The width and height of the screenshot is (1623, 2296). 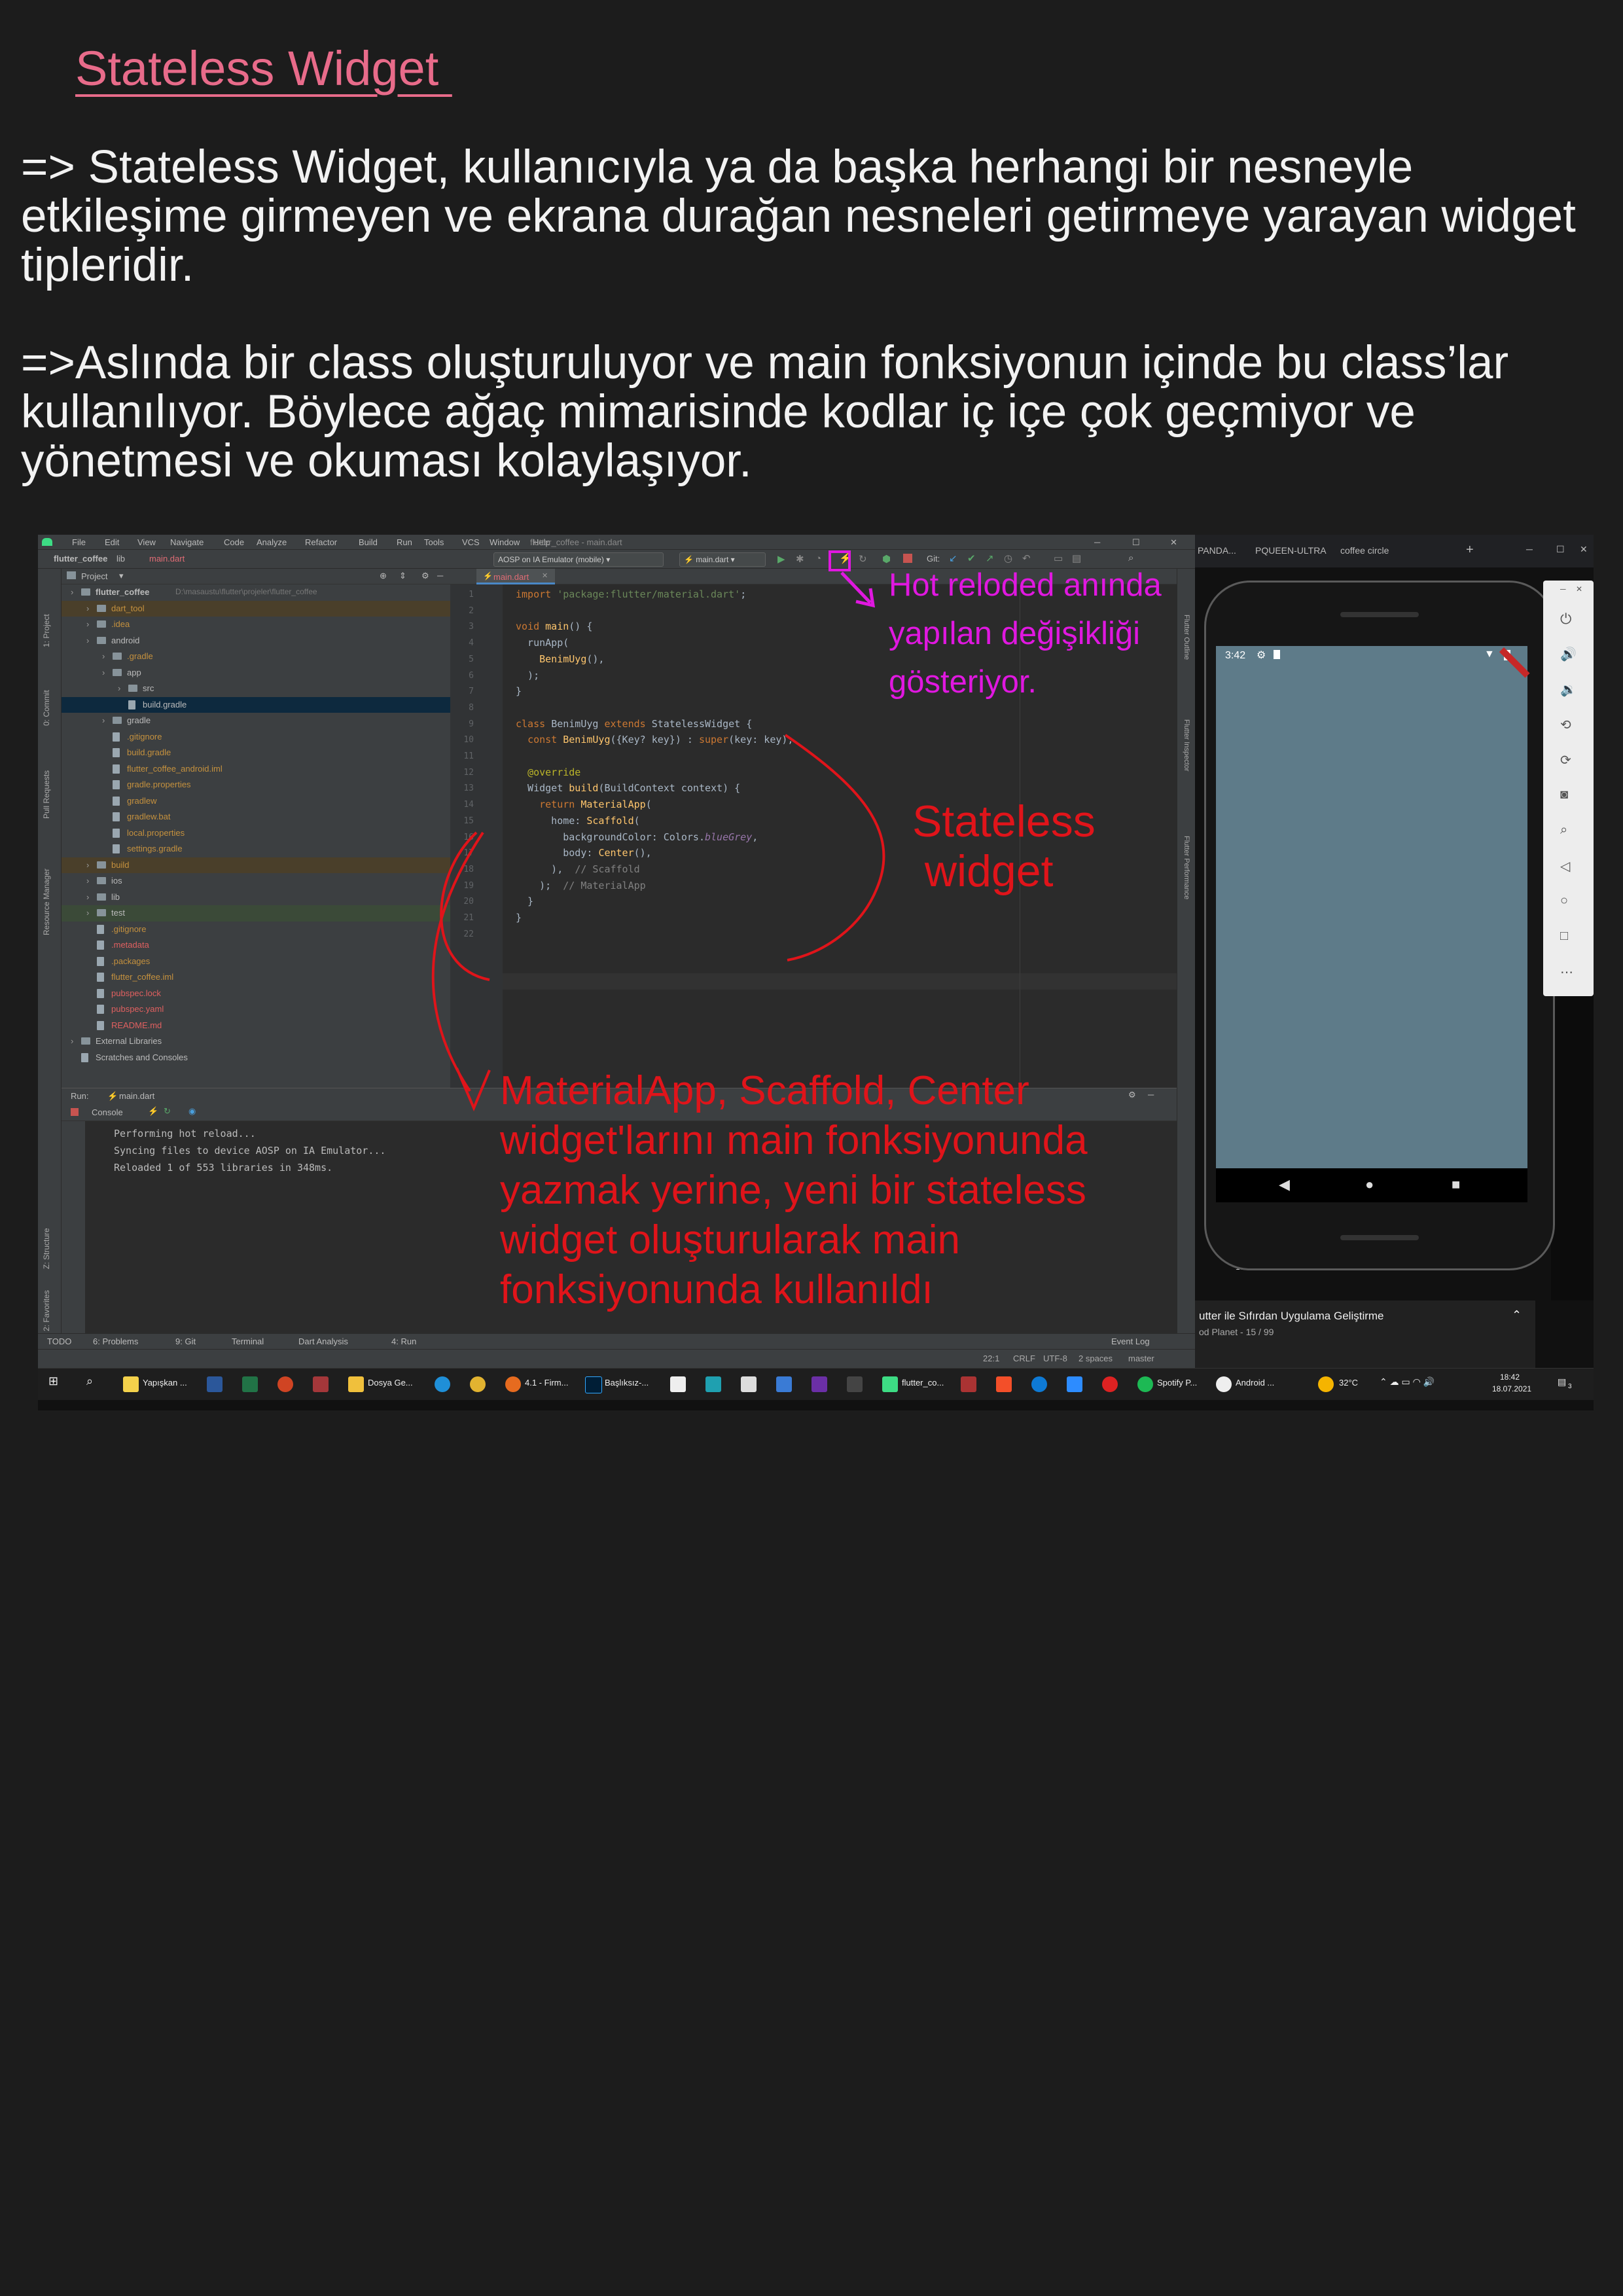 I want to click on annotation-stateless: Stateless widget, so click(x=1004, y=846).